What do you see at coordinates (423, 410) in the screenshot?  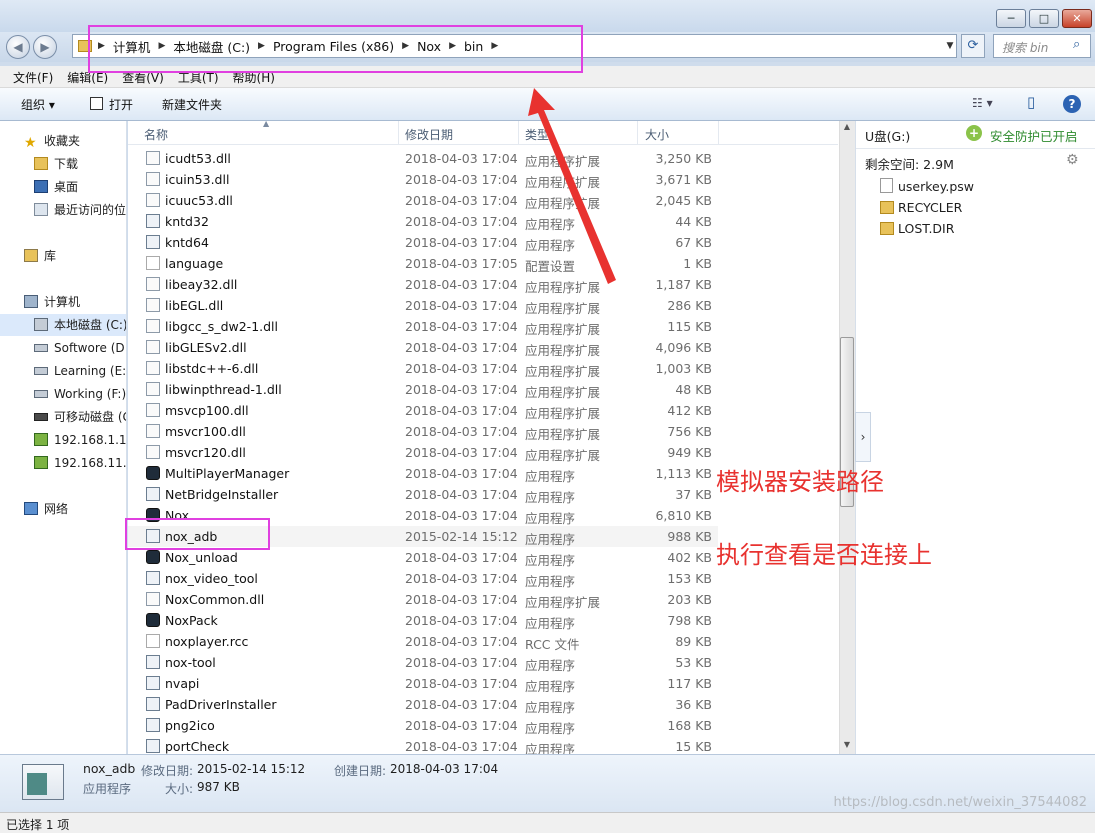 I see `file-row: msvcp100.dll 2018-04-03 17:04 应用程序扩展 412 KB` at bounding box center [423, 410].